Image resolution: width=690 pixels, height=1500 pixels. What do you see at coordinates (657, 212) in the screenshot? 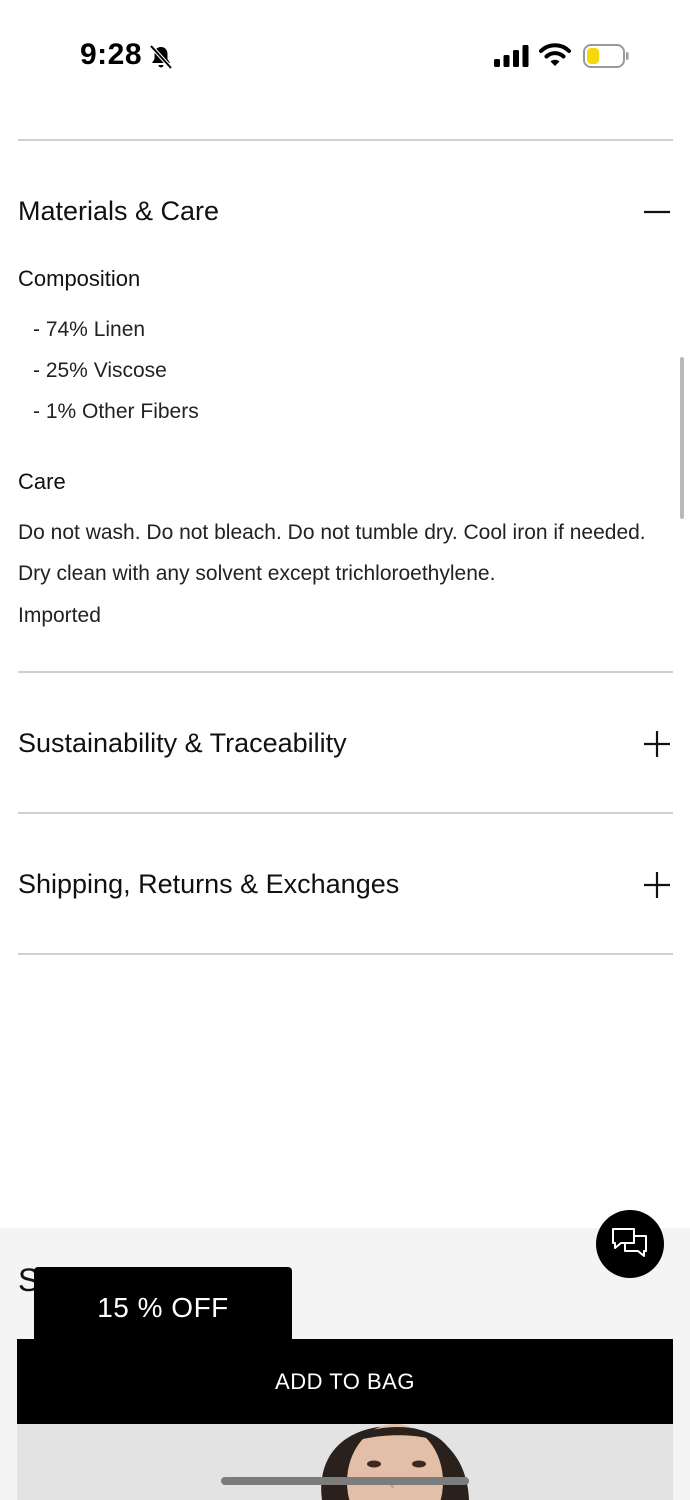
I see `minus-icon` at bounding box center [657, 212].